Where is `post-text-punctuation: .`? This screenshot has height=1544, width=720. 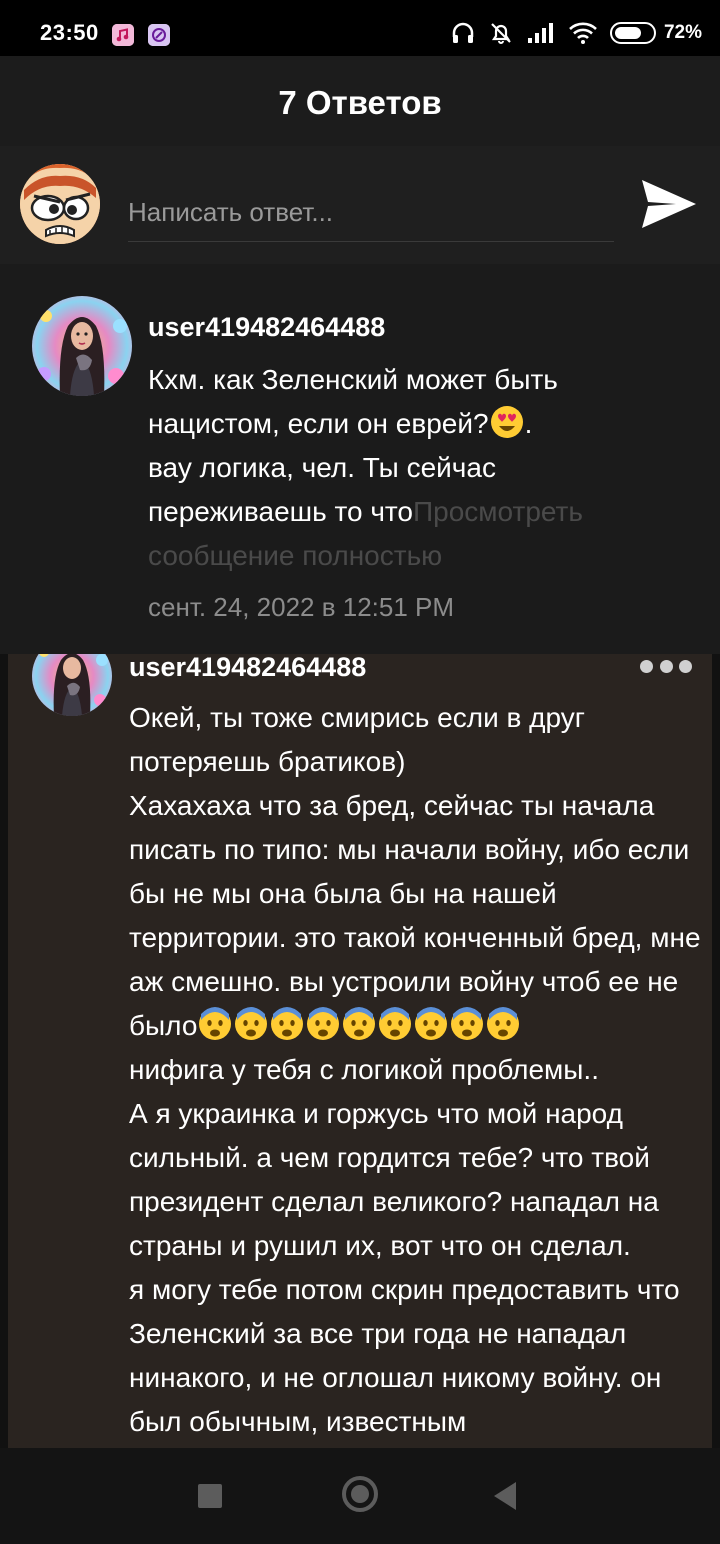 post-text-punctuation: . is located at coordinates (528, 423).